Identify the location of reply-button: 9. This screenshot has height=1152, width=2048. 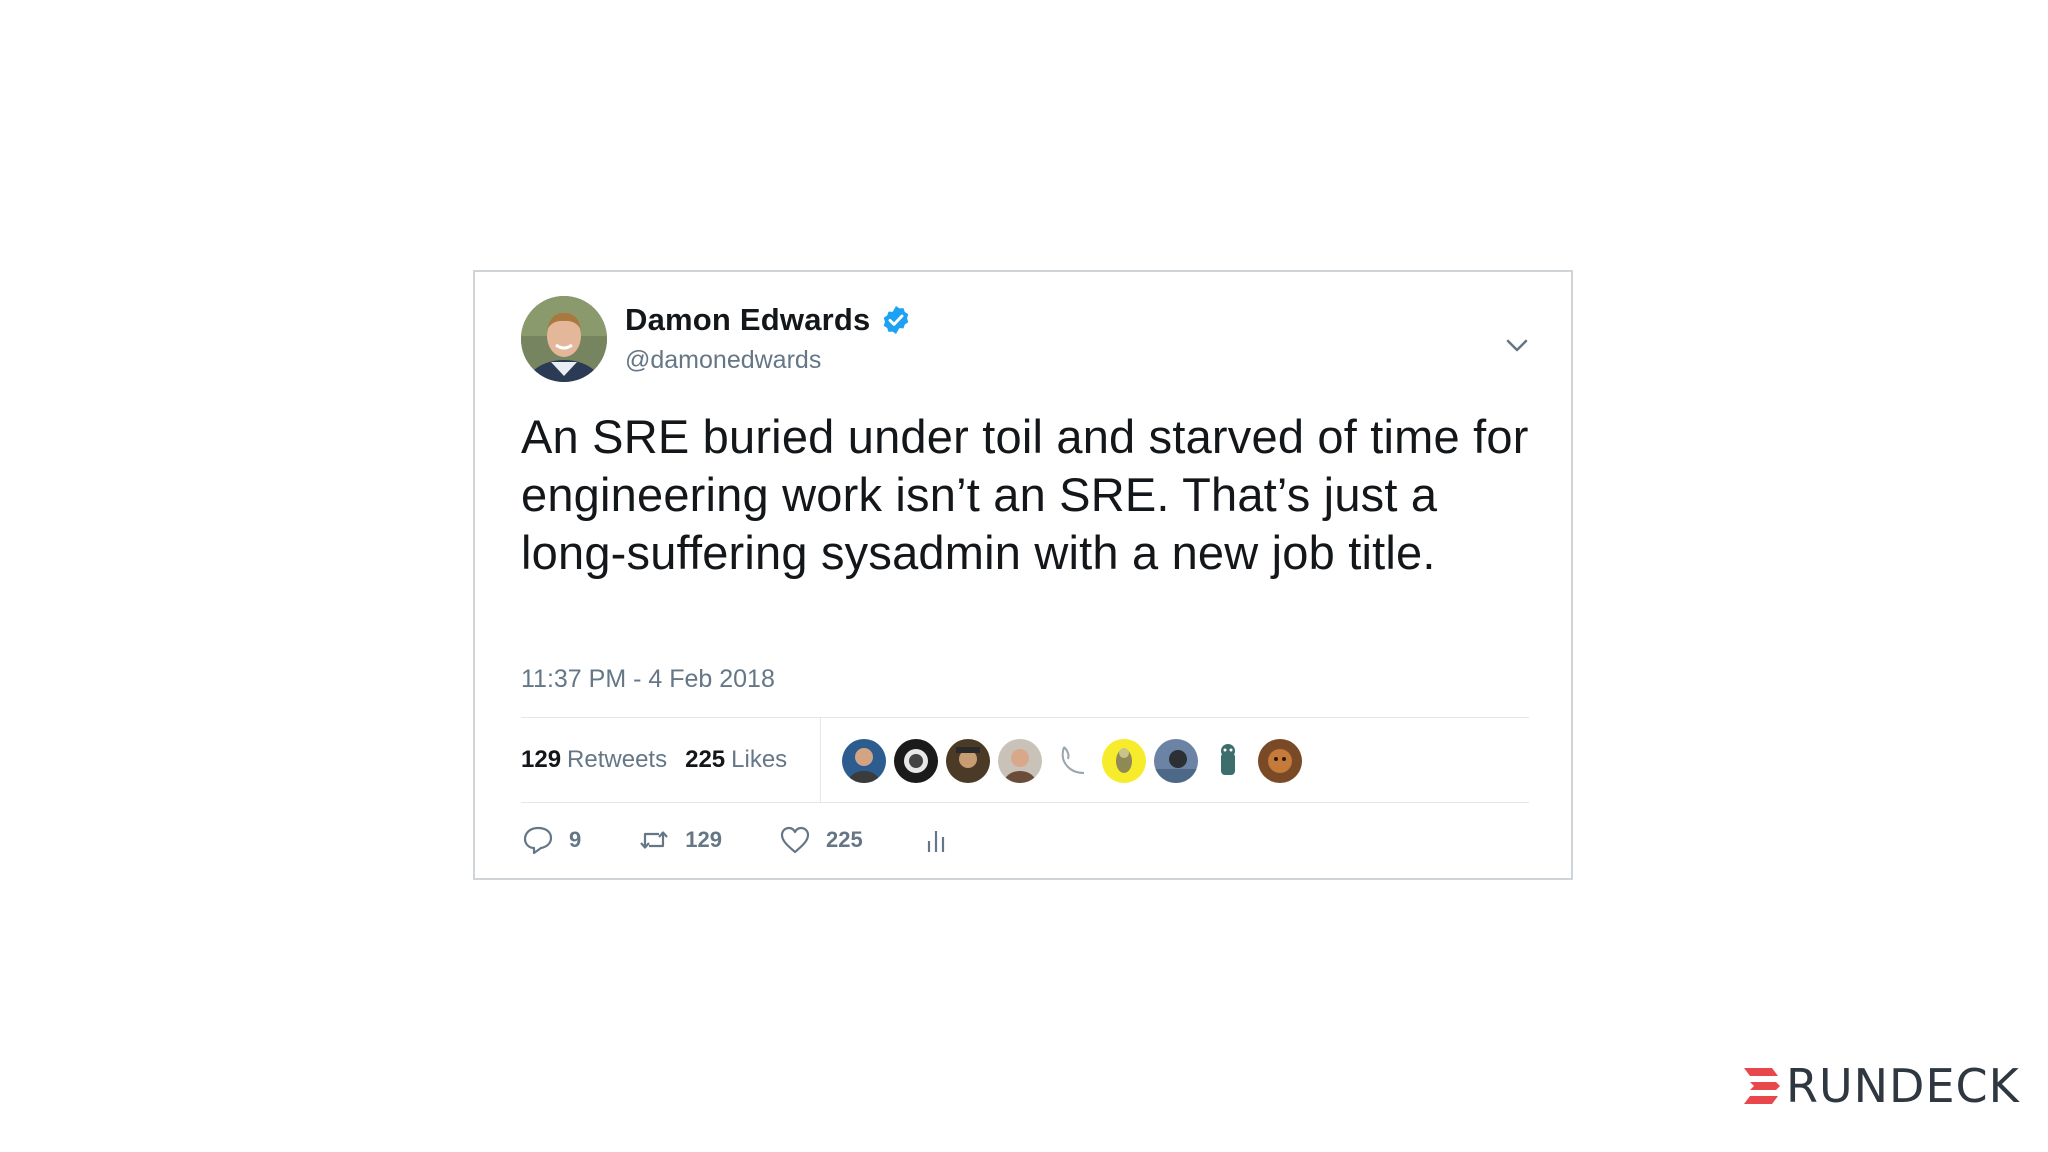
(551, 840).